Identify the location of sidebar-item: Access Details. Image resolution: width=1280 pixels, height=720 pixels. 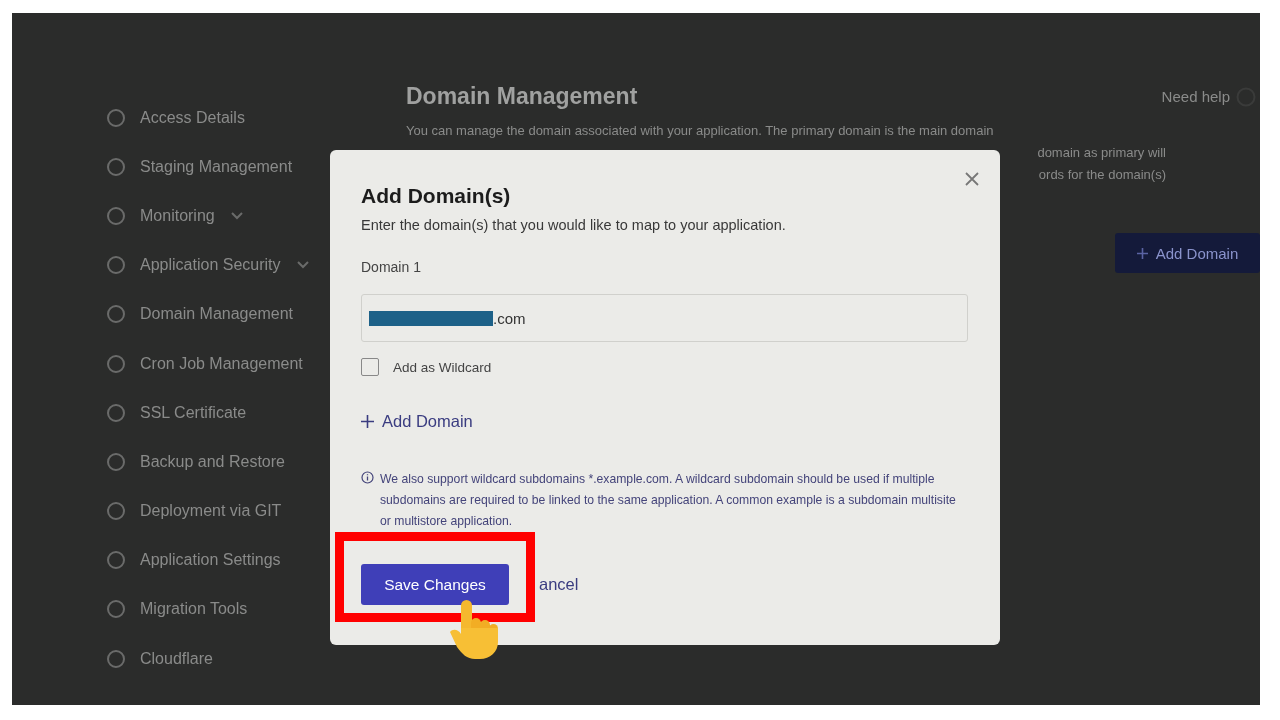
(175, 118).